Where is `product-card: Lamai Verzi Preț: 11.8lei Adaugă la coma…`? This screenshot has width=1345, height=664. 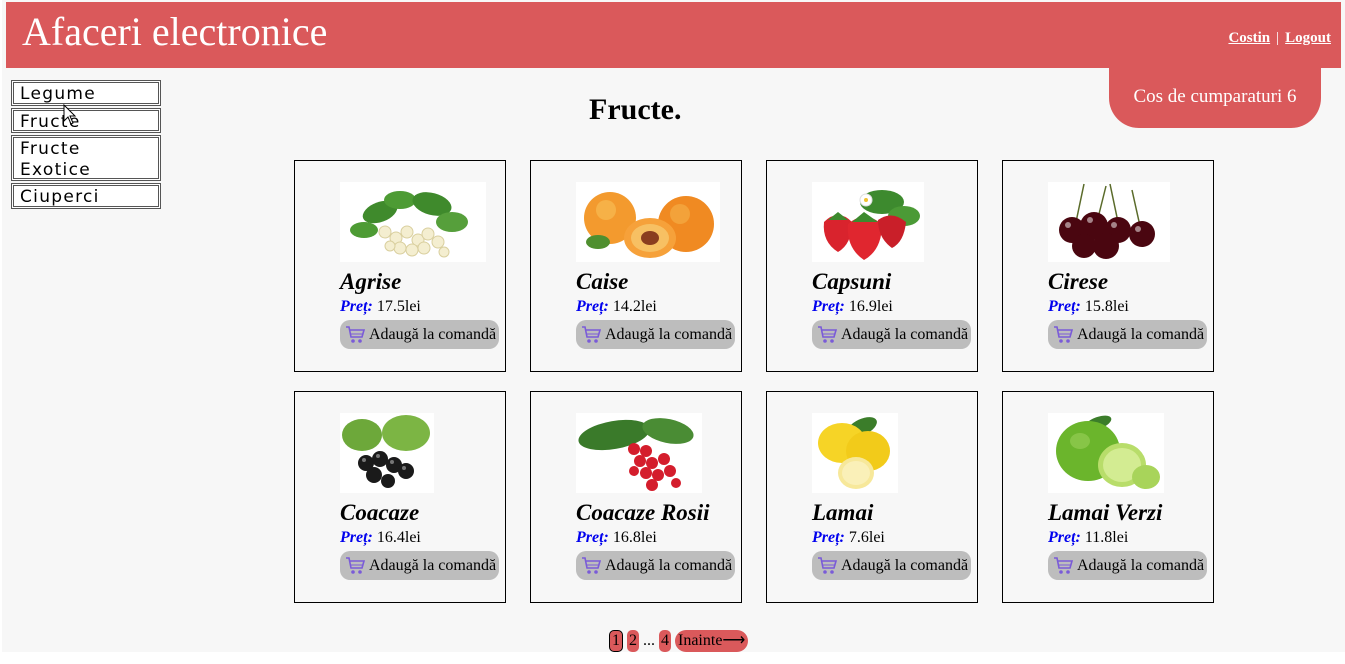 product-card: Lamai Verzi Preț: 11.8lei Adaugă la coma… is located at coordinates (1108, 497).